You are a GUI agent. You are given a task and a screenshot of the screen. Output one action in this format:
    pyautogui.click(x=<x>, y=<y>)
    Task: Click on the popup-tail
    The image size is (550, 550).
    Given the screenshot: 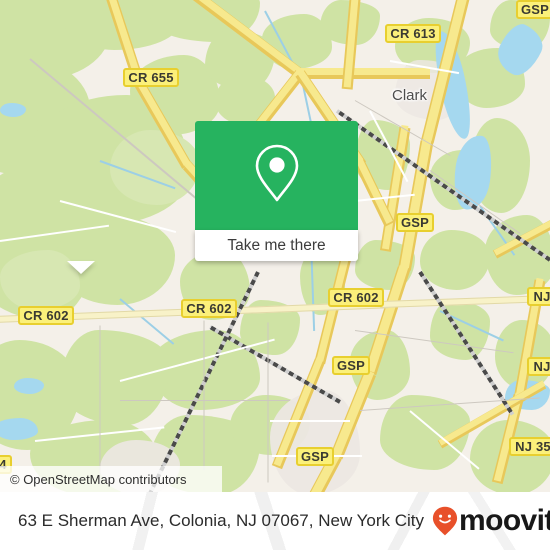 What is the action you would take?
    pyautogui.click(x=81, y=267)
    